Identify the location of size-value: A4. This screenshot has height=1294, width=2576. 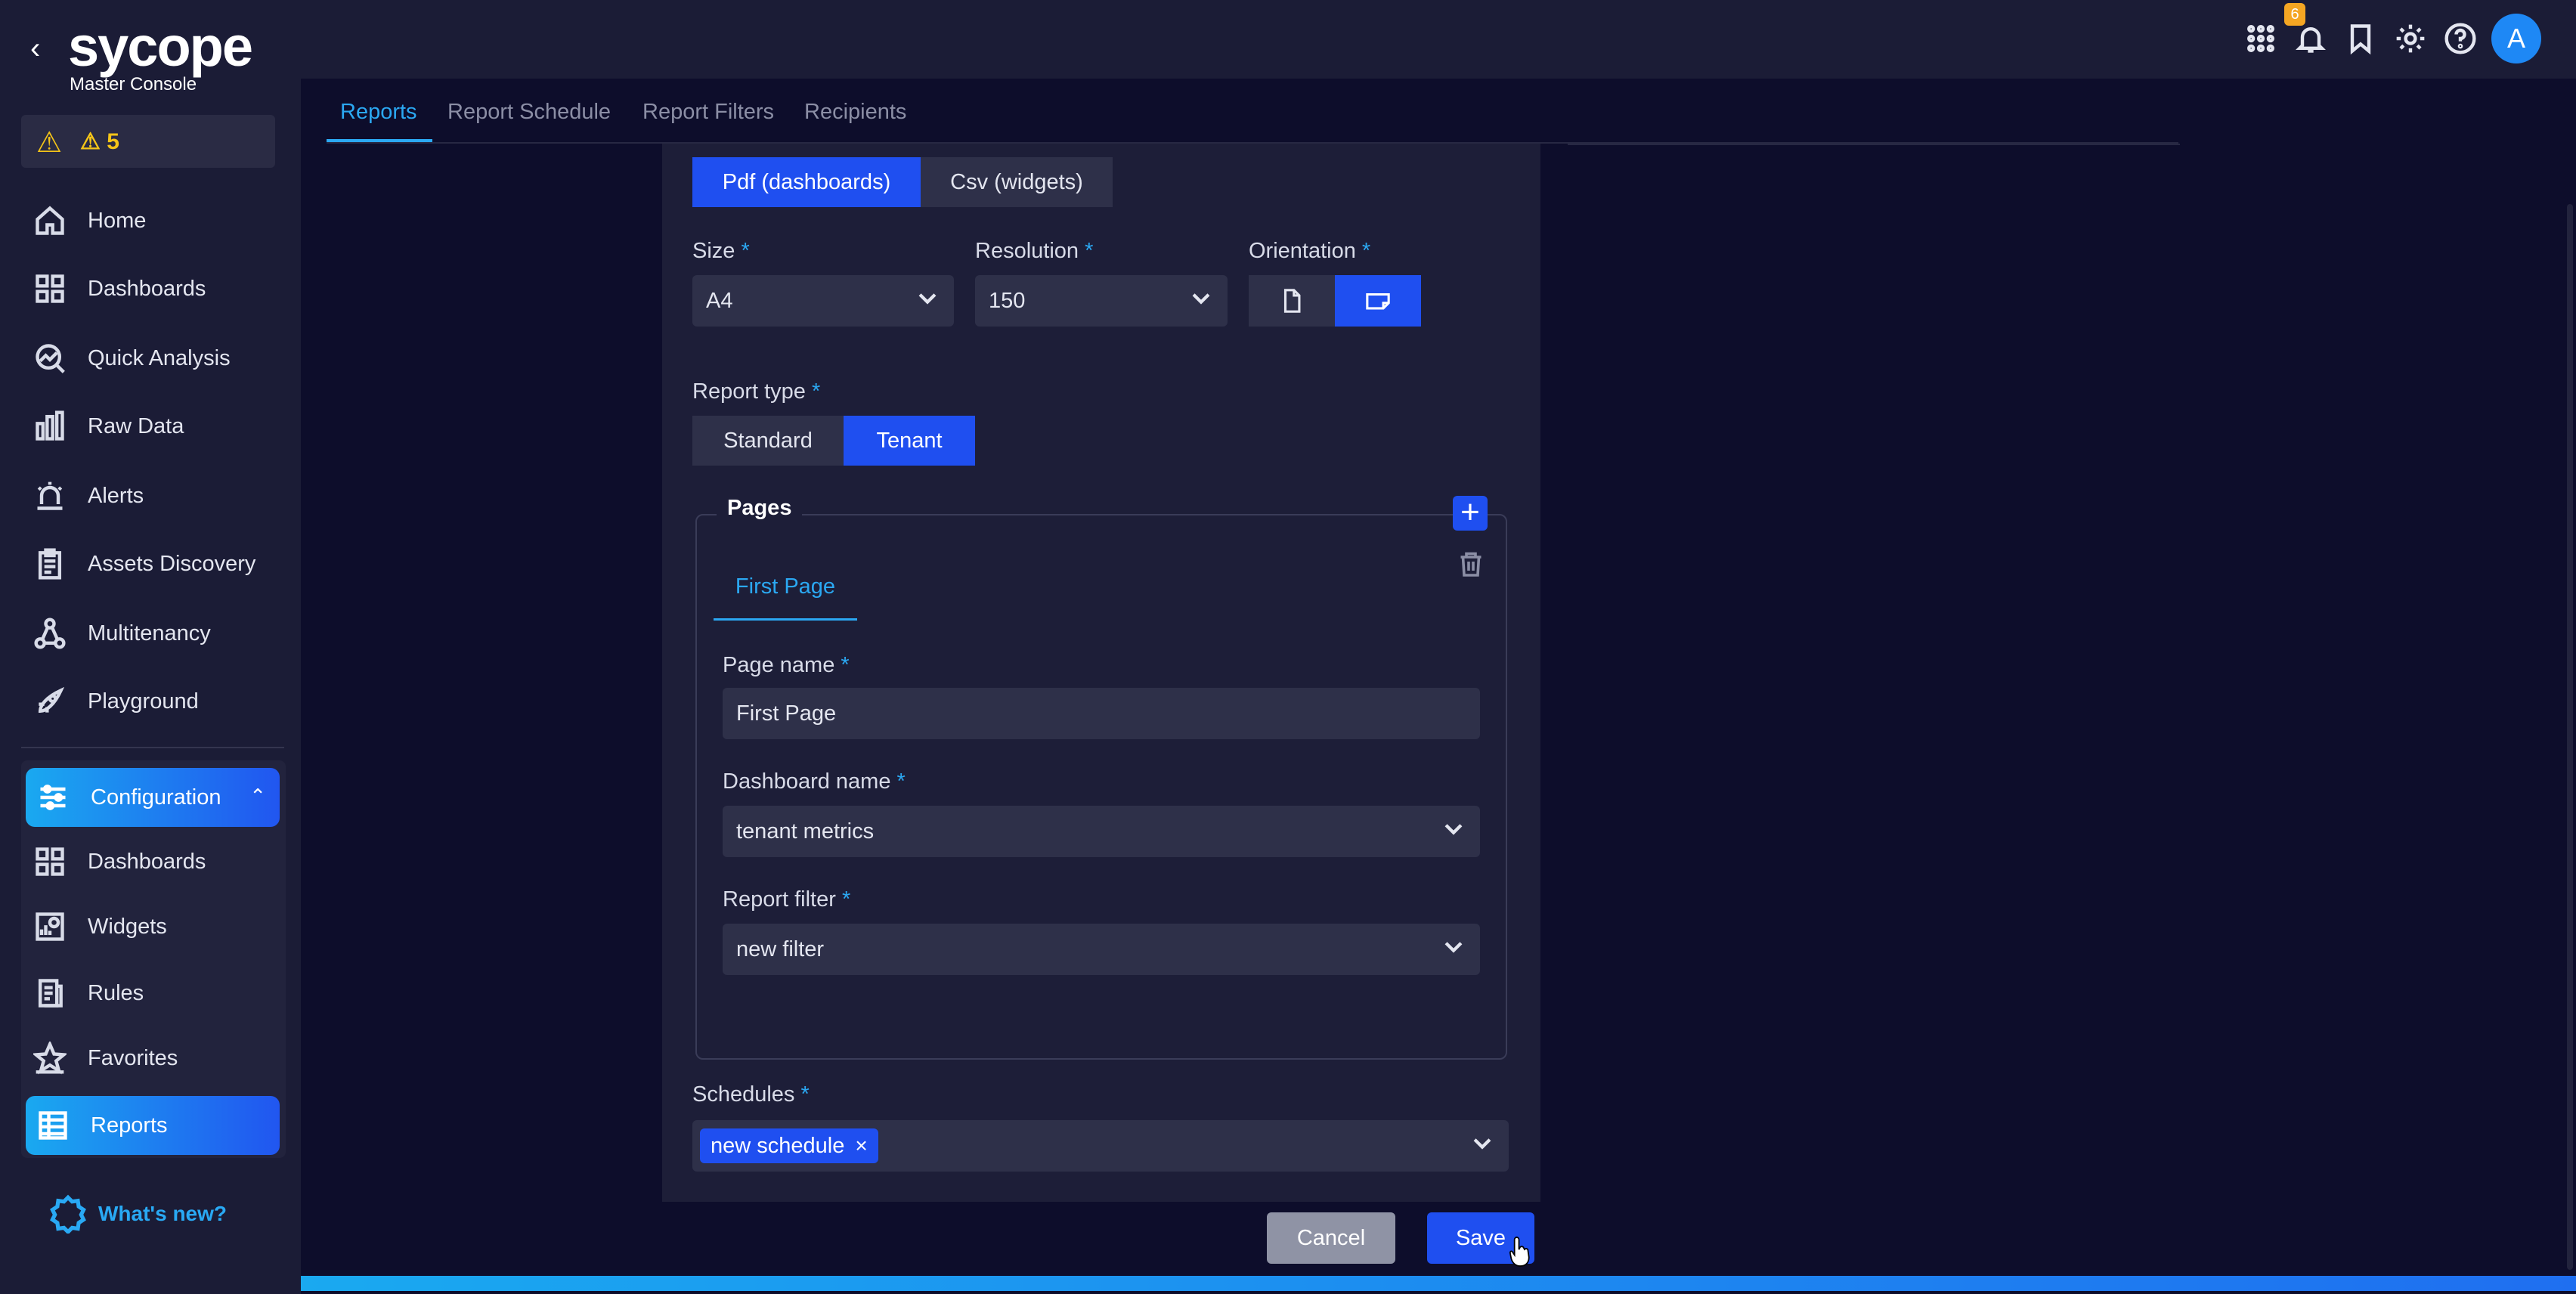
(719, 300).